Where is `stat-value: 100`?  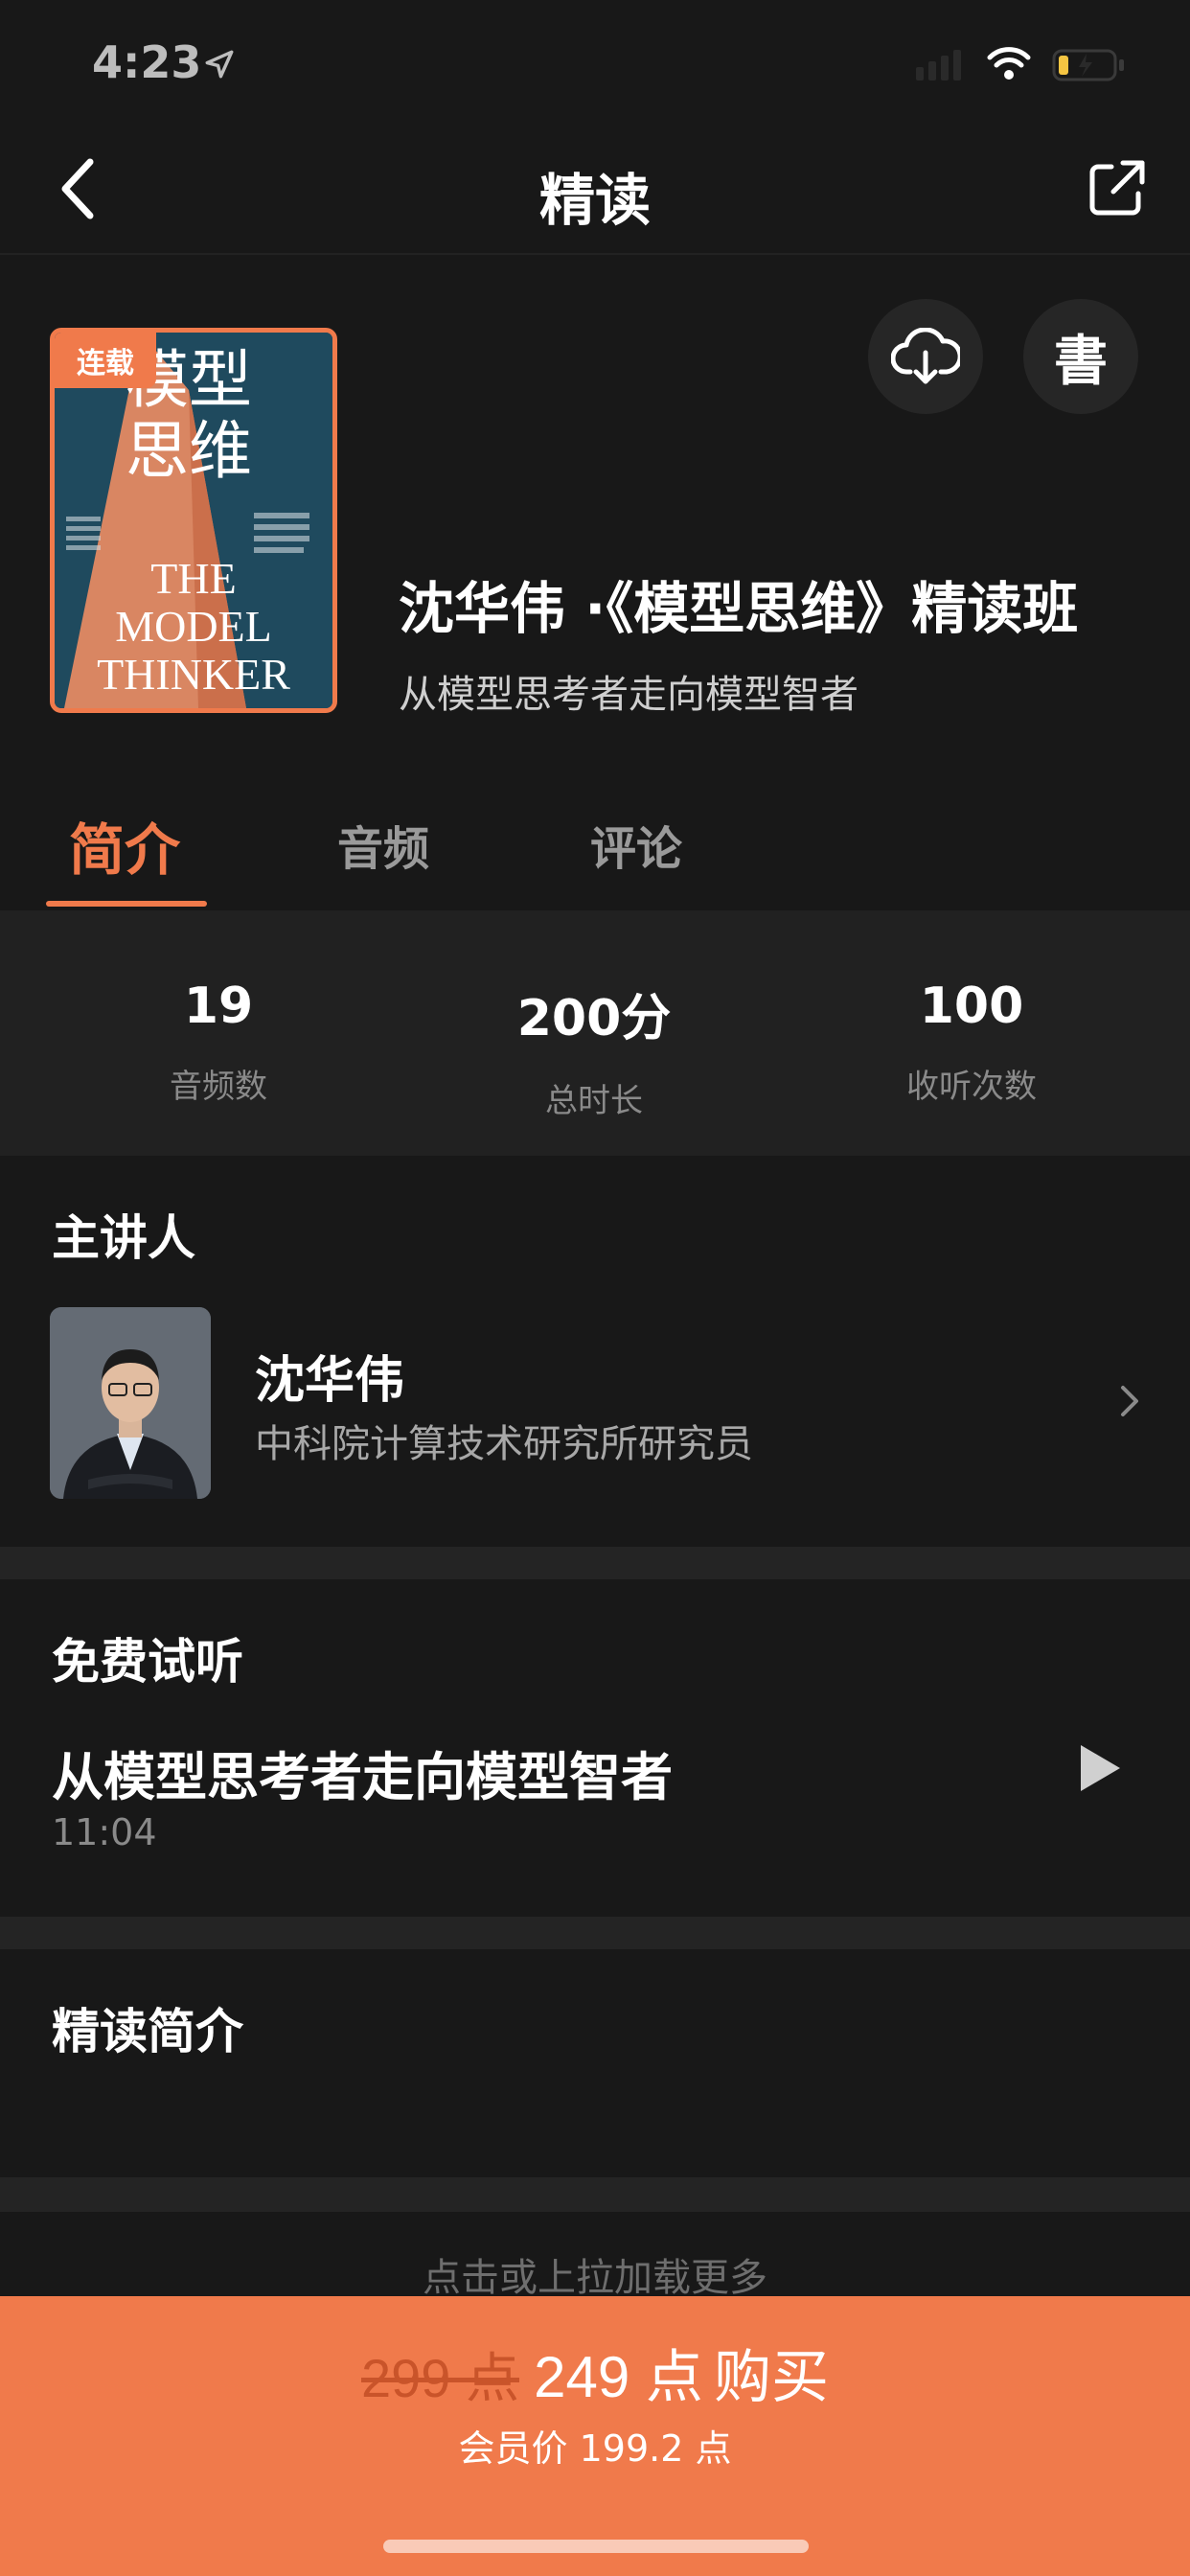
stat-value: 100 is located at coordinates (972, 1006).